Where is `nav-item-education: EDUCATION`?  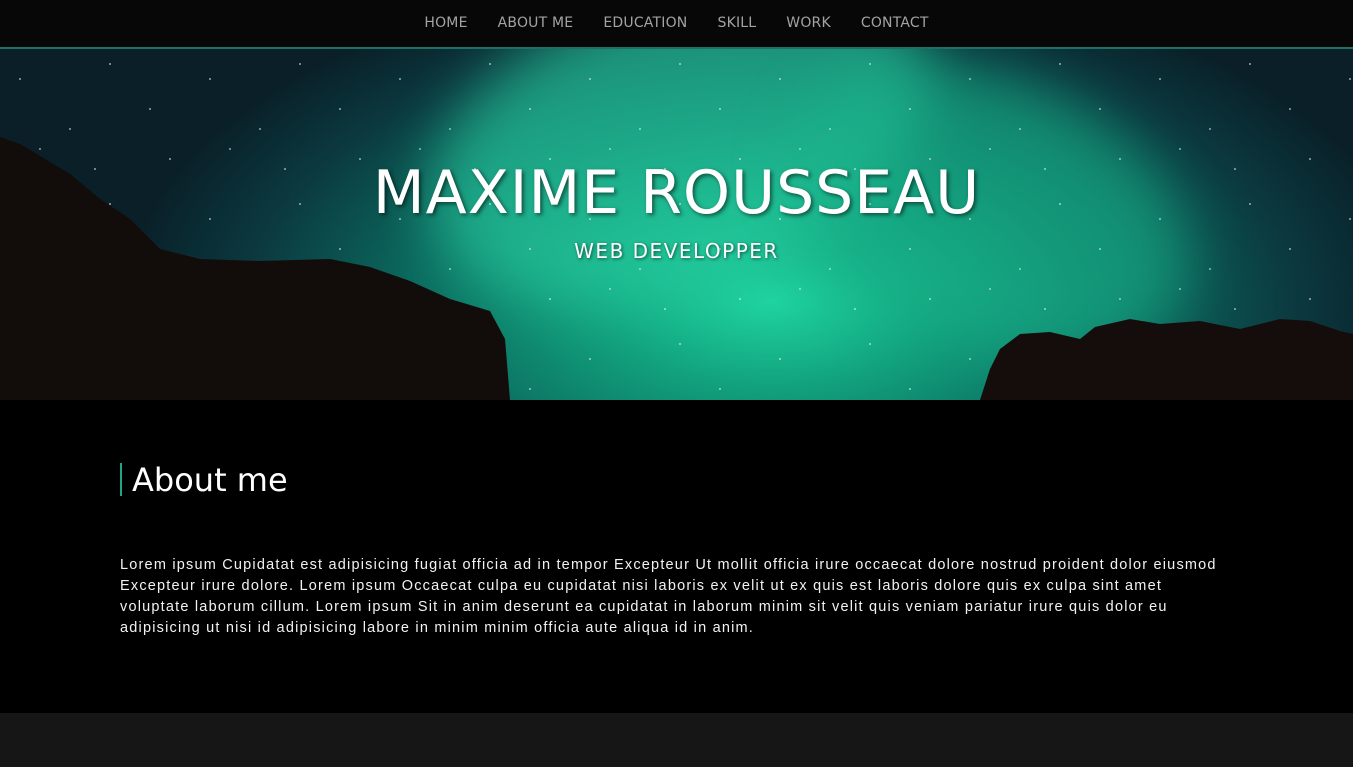
nav-item-education: EDUCATION is located at coordinates (645, 24).